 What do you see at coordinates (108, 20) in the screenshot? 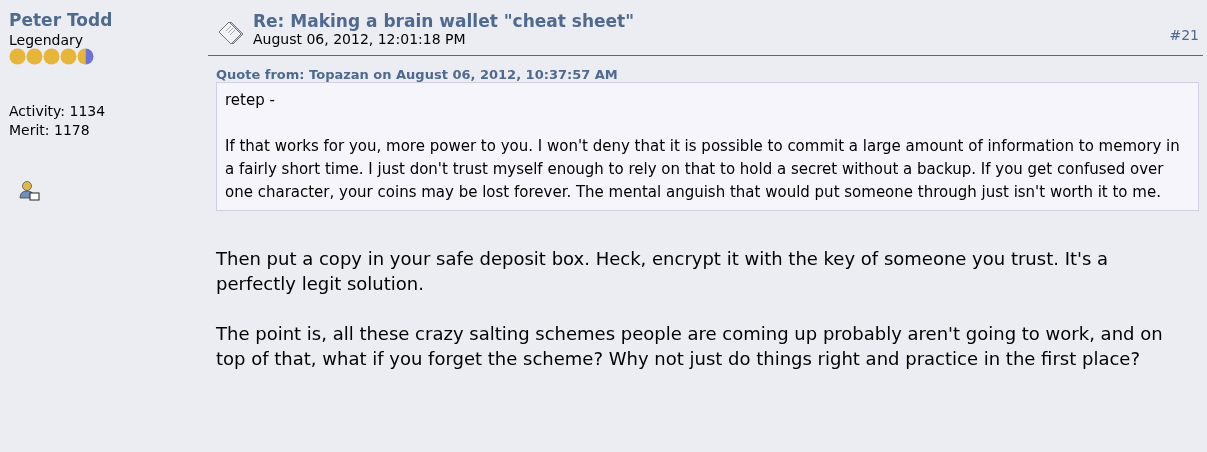
I see `author-name: Peter Todd` at bounding box center [108, 20].